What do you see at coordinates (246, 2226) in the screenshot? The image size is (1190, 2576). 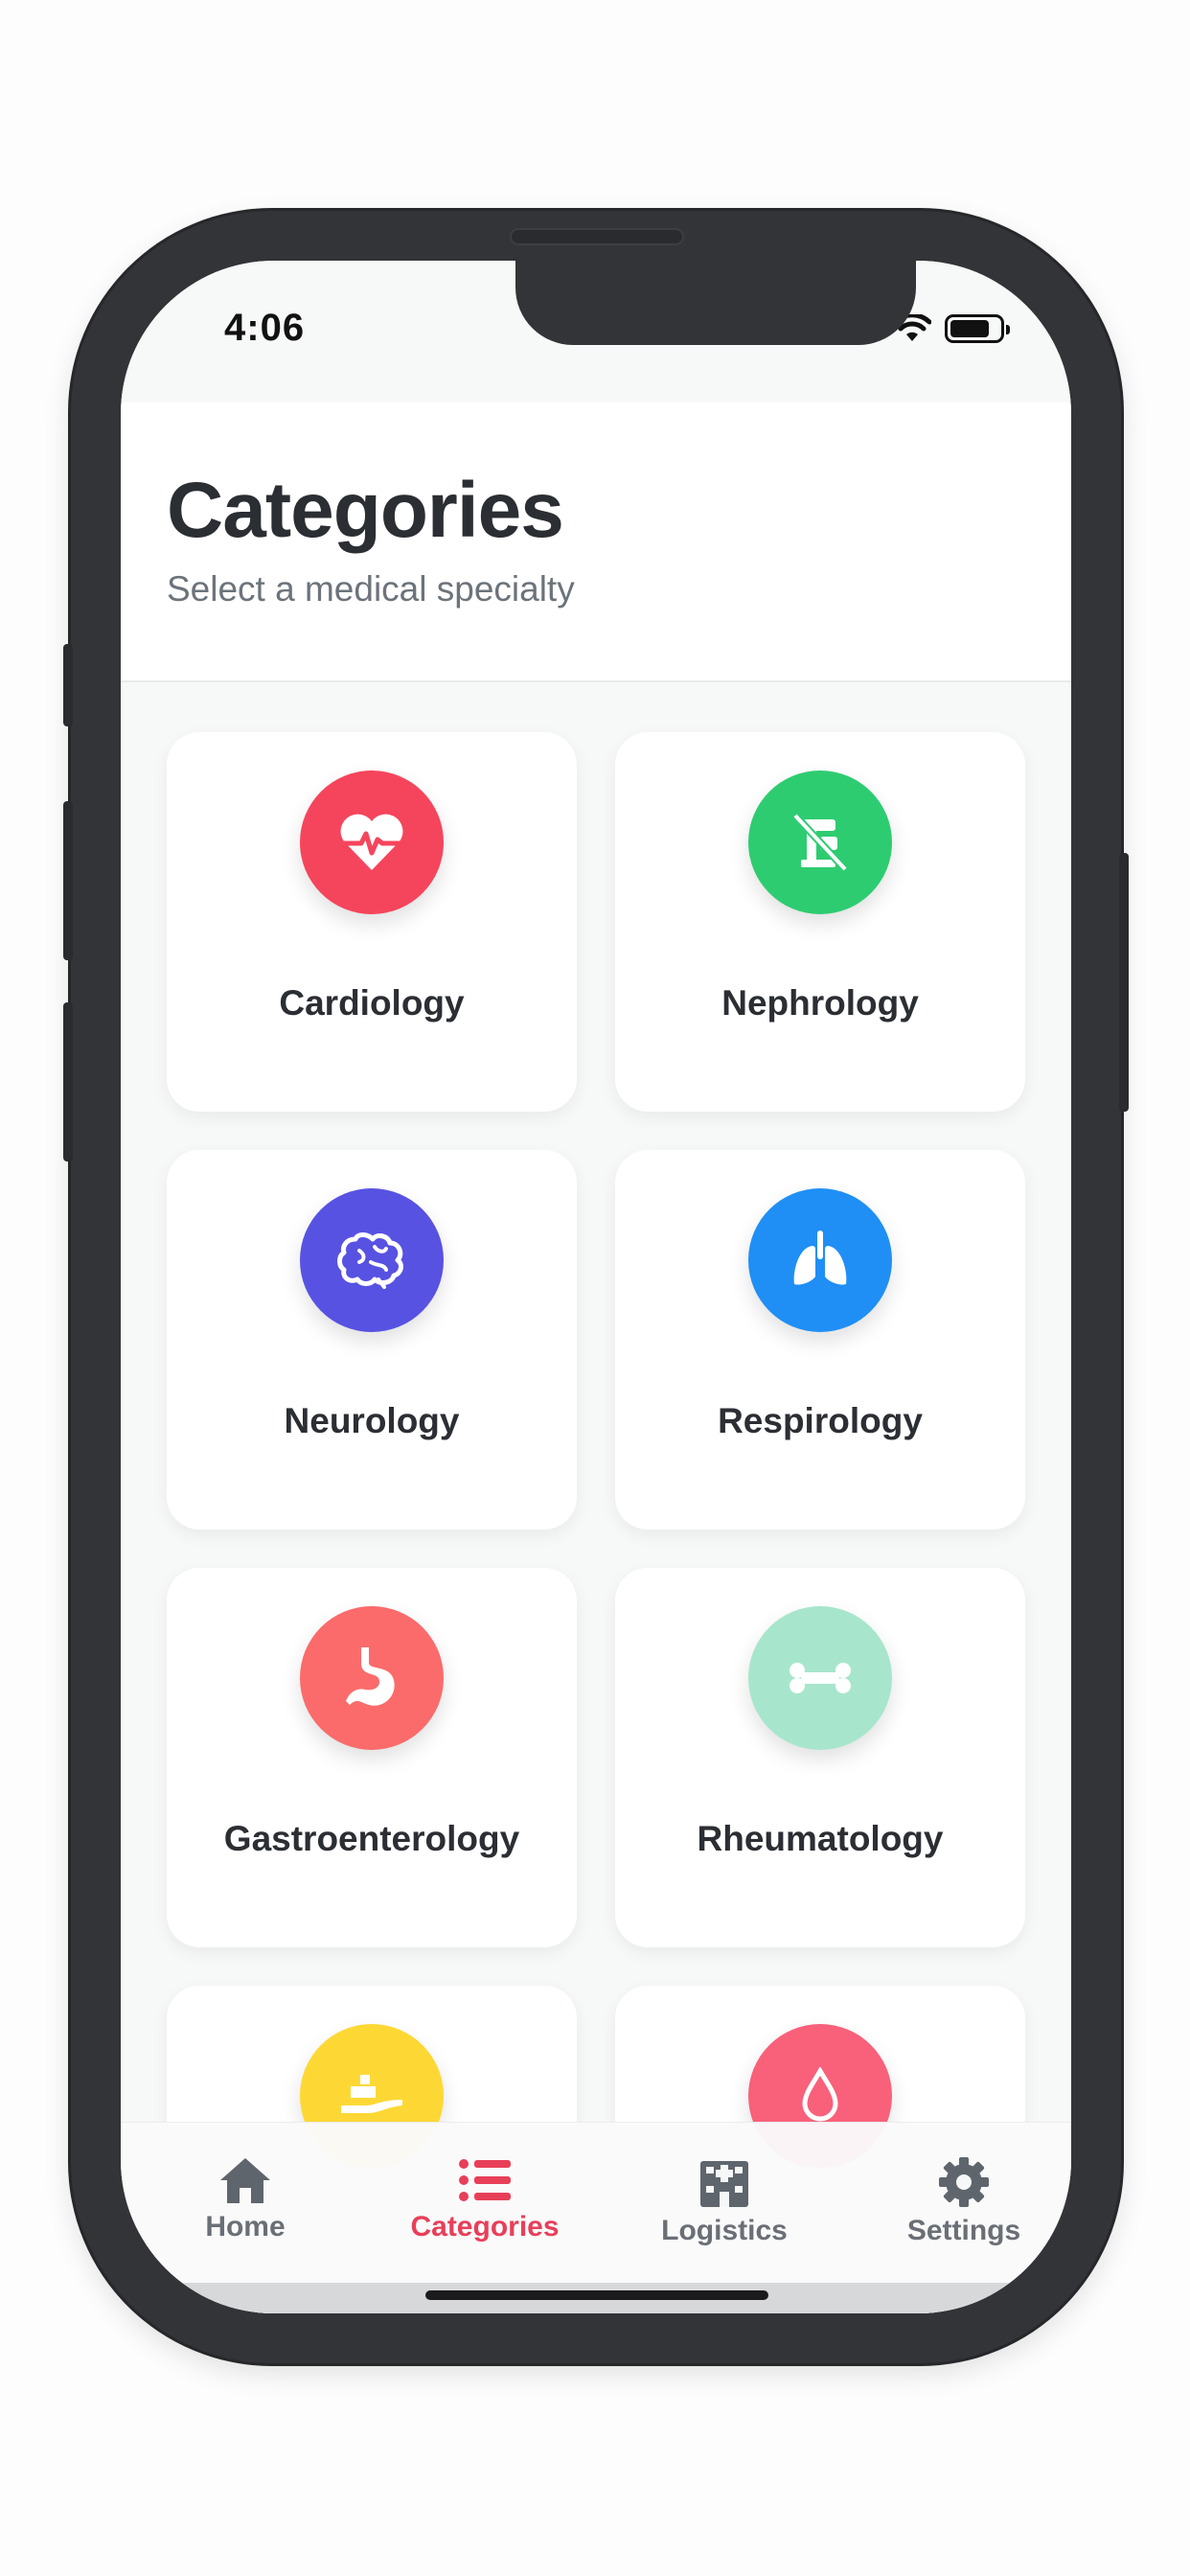 I see `tab-label: Home` at bounding box center [246, 2226].